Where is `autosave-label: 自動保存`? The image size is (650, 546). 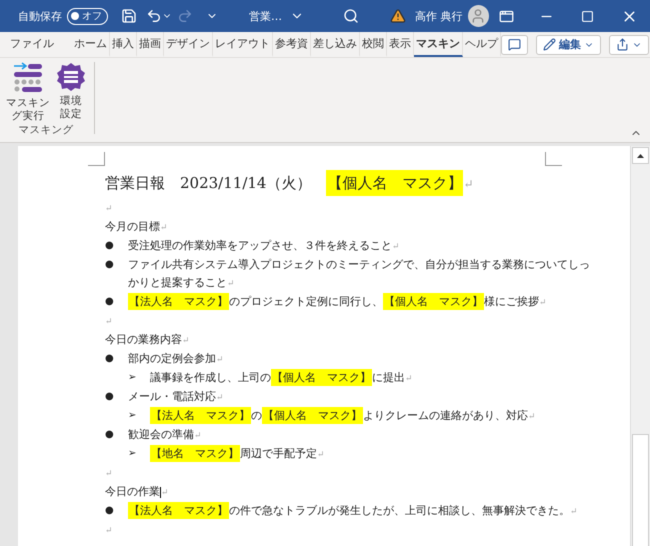 autosave-label: 自動保存 is located at coordinates (40, 16).